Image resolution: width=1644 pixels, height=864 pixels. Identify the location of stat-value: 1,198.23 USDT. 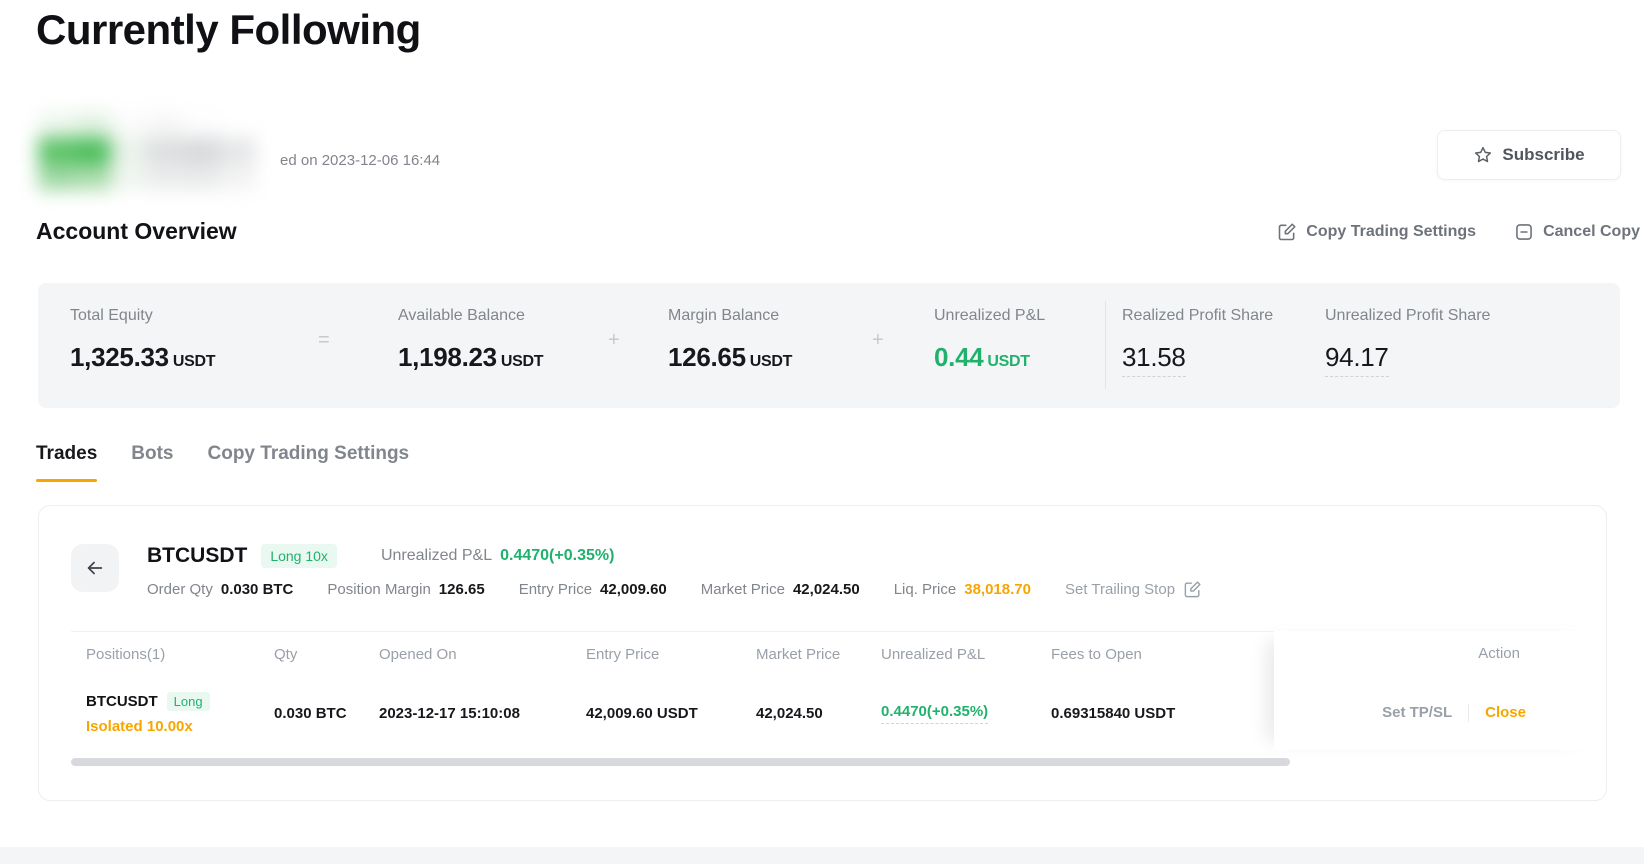
(471, 357).